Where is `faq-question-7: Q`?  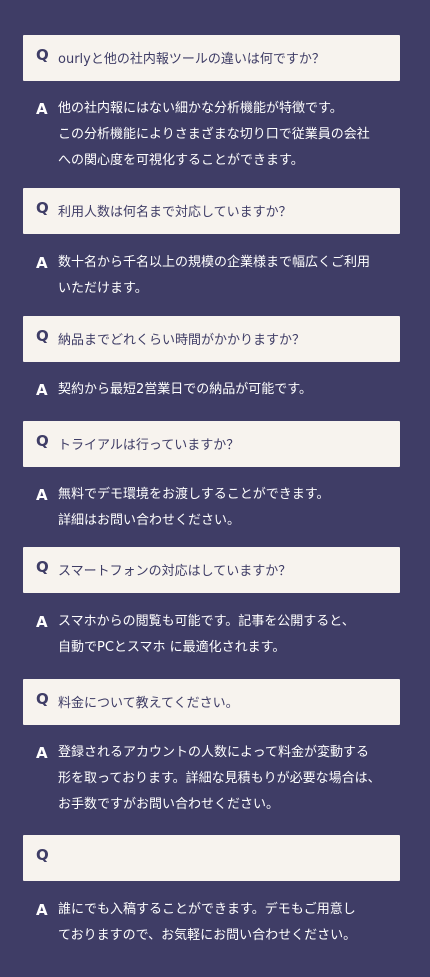
faq-question-7: Q is located at coordinates (211, 858).